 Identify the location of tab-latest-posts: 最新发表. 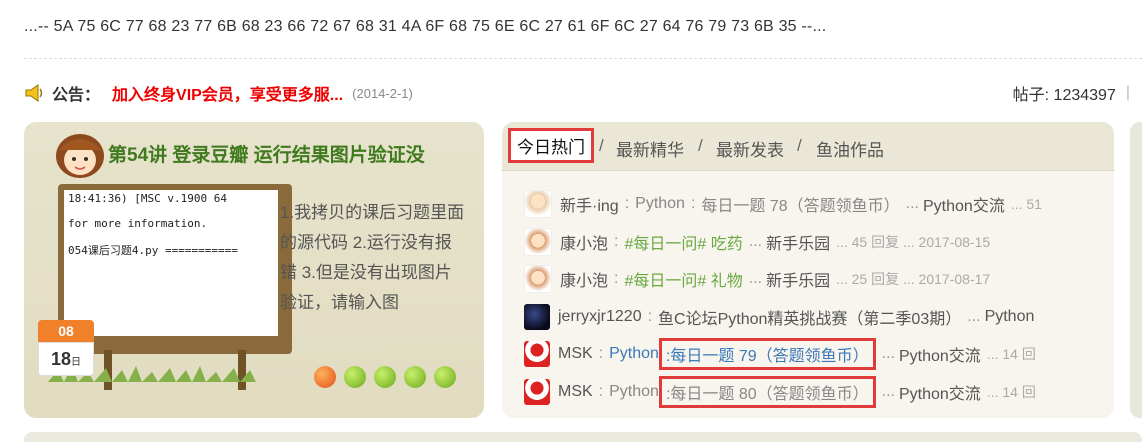
(750, 148).